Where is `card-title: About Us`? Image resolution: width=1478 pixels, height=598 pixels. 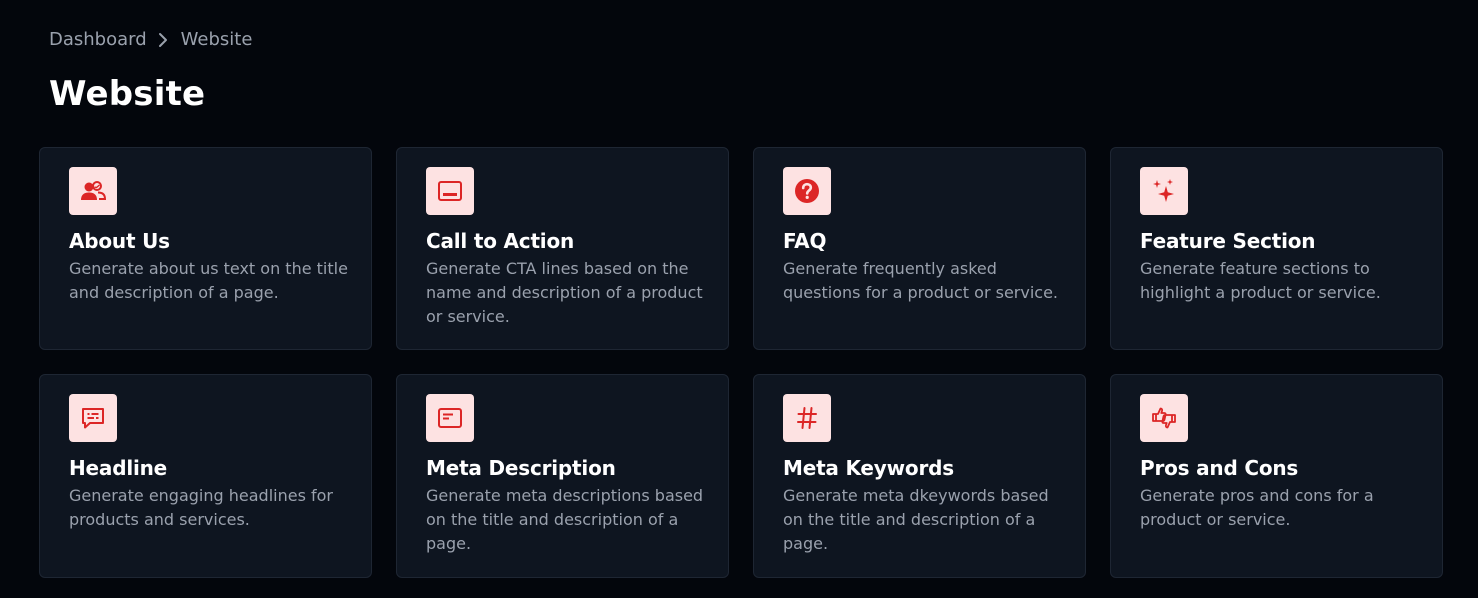 card-title: About Us is located at coordinates (119, 241).